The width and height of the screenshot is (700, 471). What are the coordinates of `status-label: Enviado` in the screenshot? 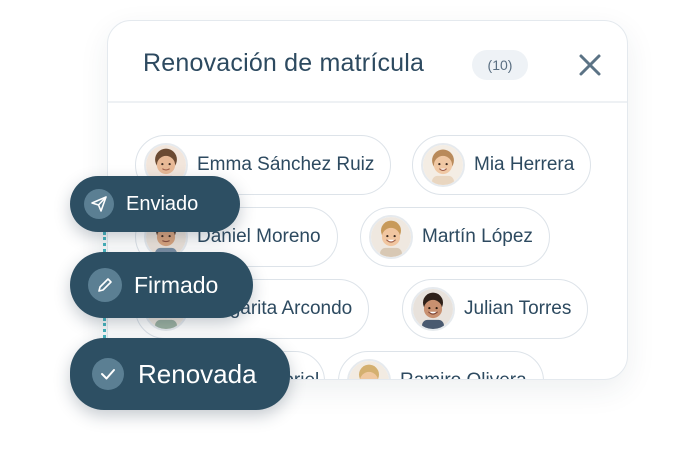 It's located at (162, 203).